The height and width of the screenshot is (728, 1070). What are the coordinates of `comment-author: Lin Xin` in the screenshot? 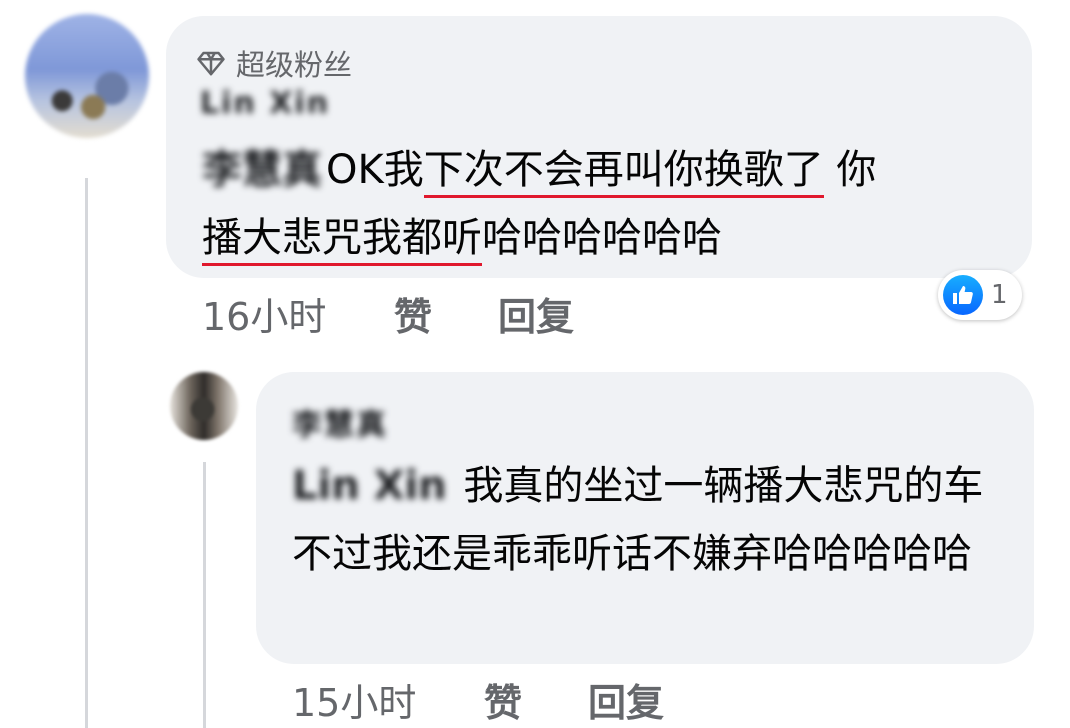 It's located at (265, 103).